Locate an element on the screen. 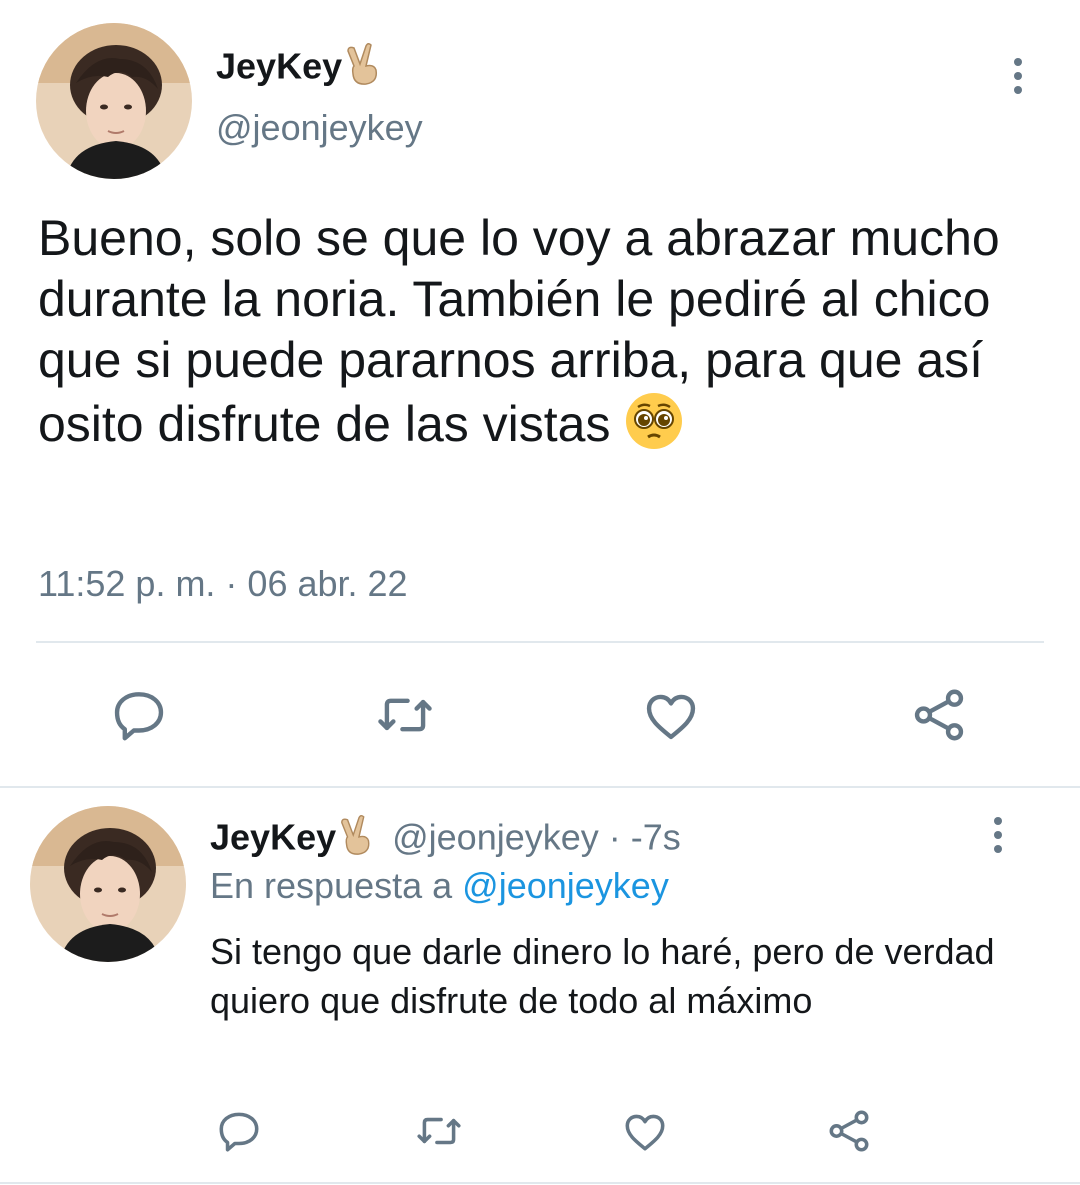 The image size is (1080, 1185). tweet-separator is located at coordinates (540, 787).